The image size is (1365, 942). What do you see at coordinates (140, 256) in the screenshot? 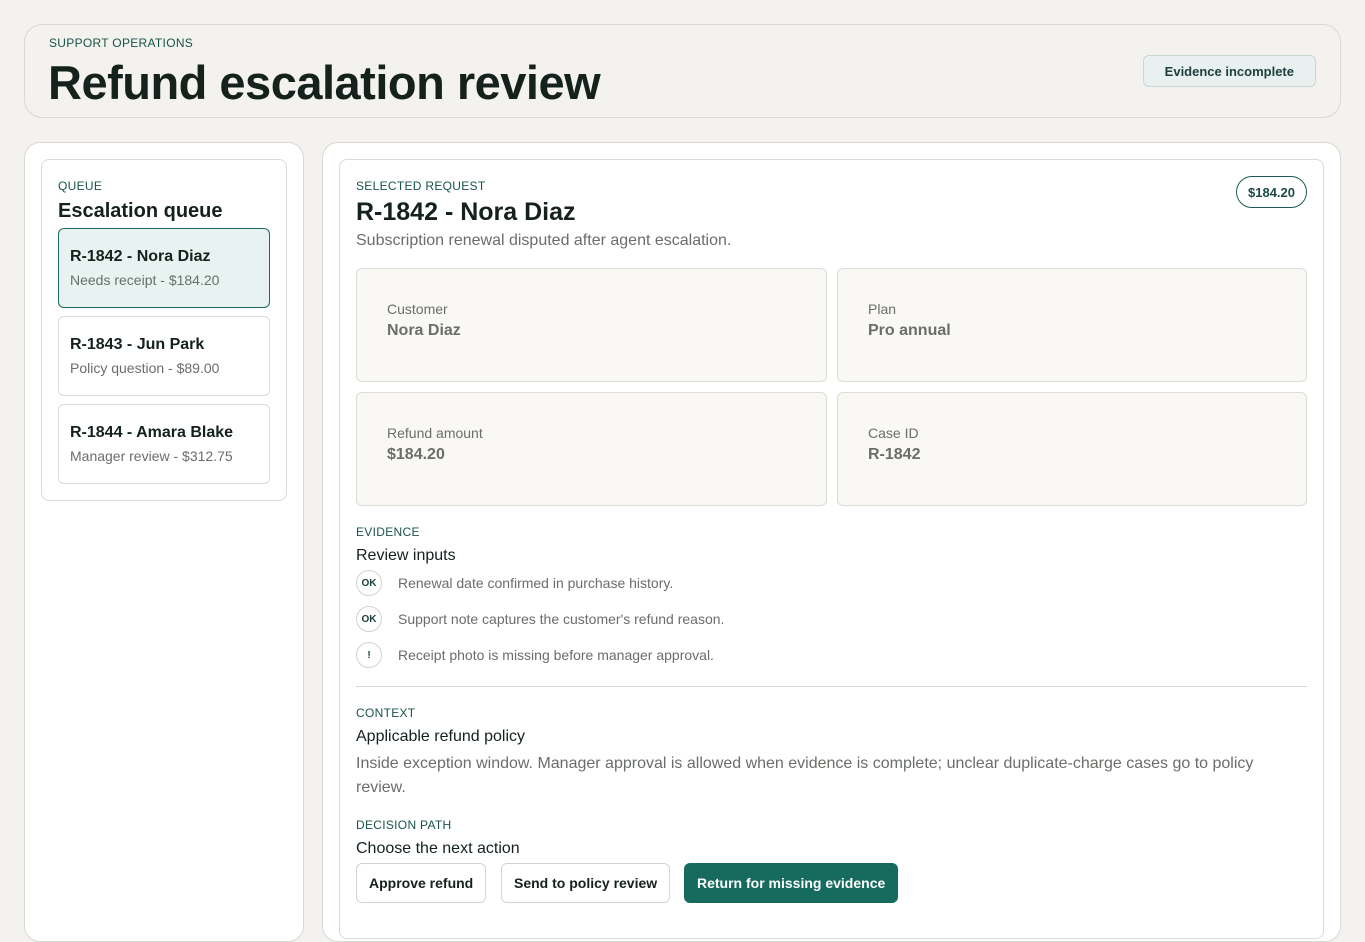
I see `queue-item-title: R-1842 - Nora Diaz` at bounding box center [140, 256].